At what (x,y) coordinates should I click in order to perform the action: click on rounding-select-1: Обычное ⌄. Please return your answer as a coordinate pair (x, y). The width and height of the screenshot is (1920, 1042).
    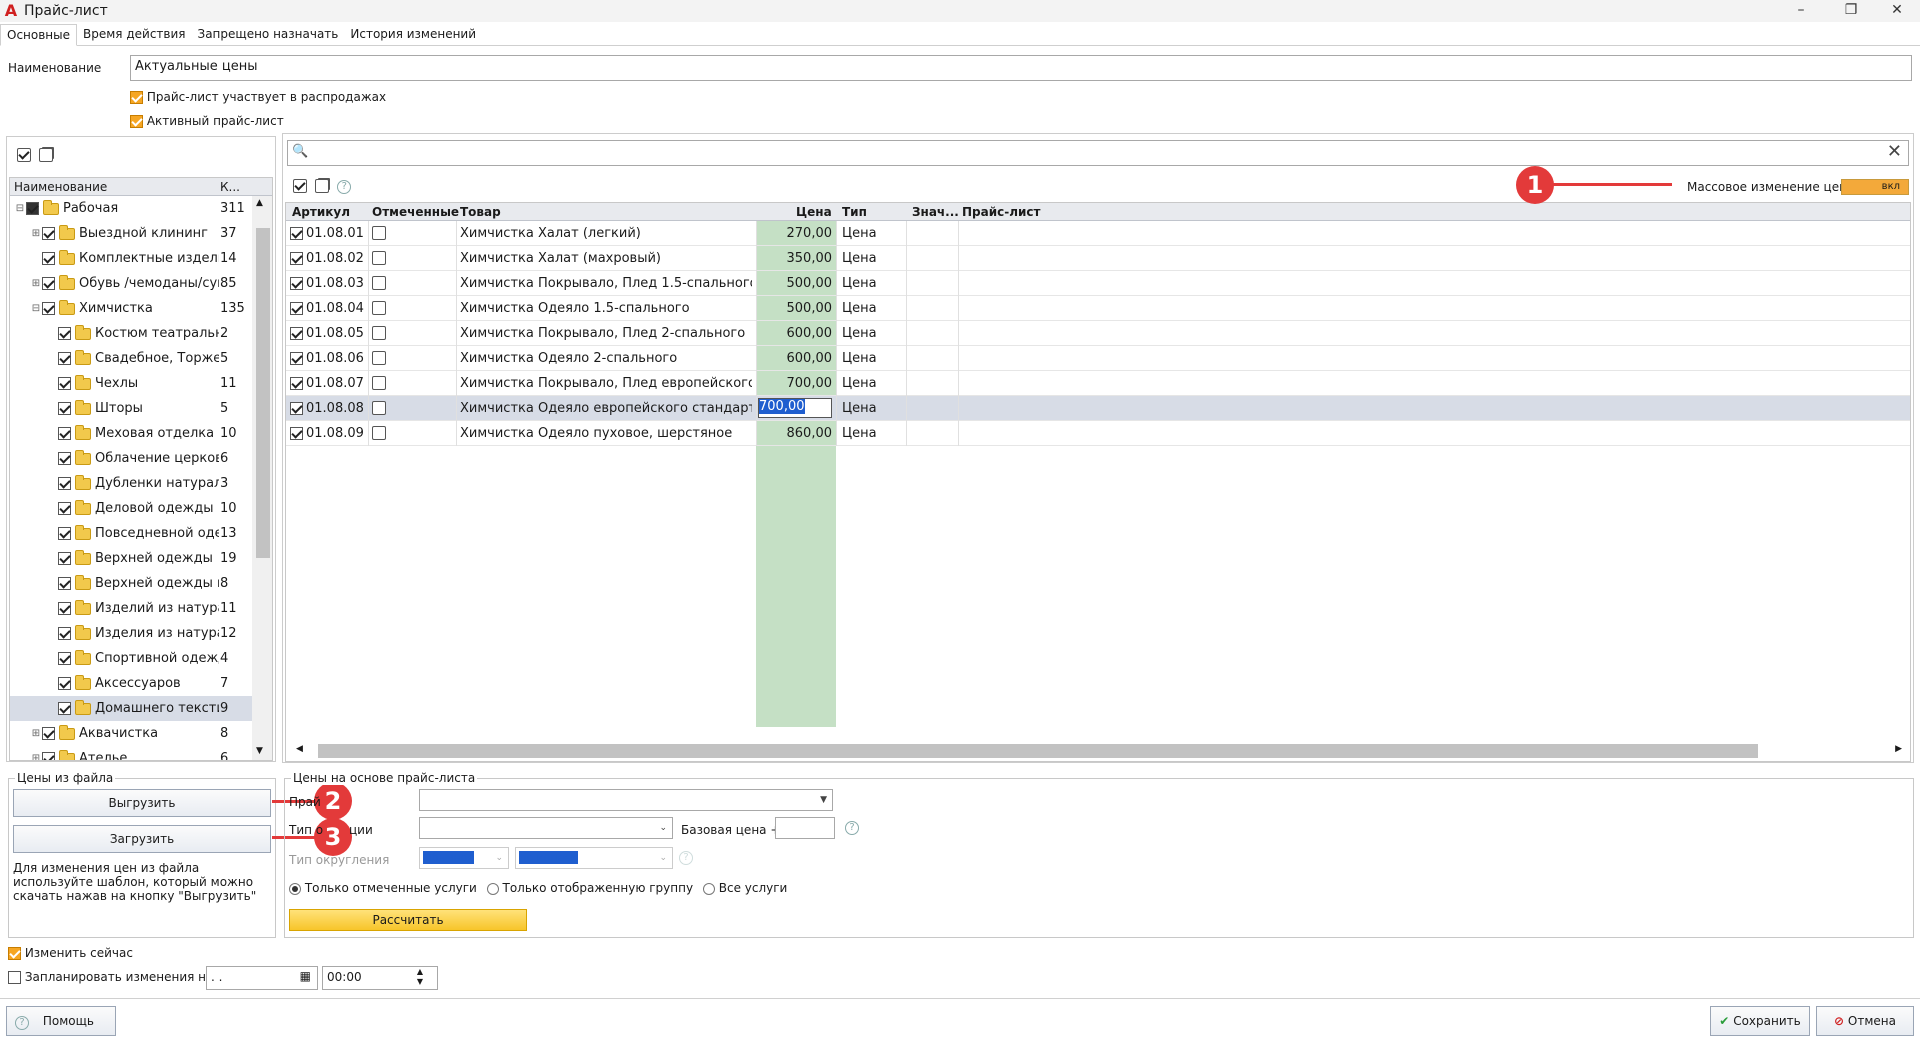
    Looking at the image, I should click on (464, 858).